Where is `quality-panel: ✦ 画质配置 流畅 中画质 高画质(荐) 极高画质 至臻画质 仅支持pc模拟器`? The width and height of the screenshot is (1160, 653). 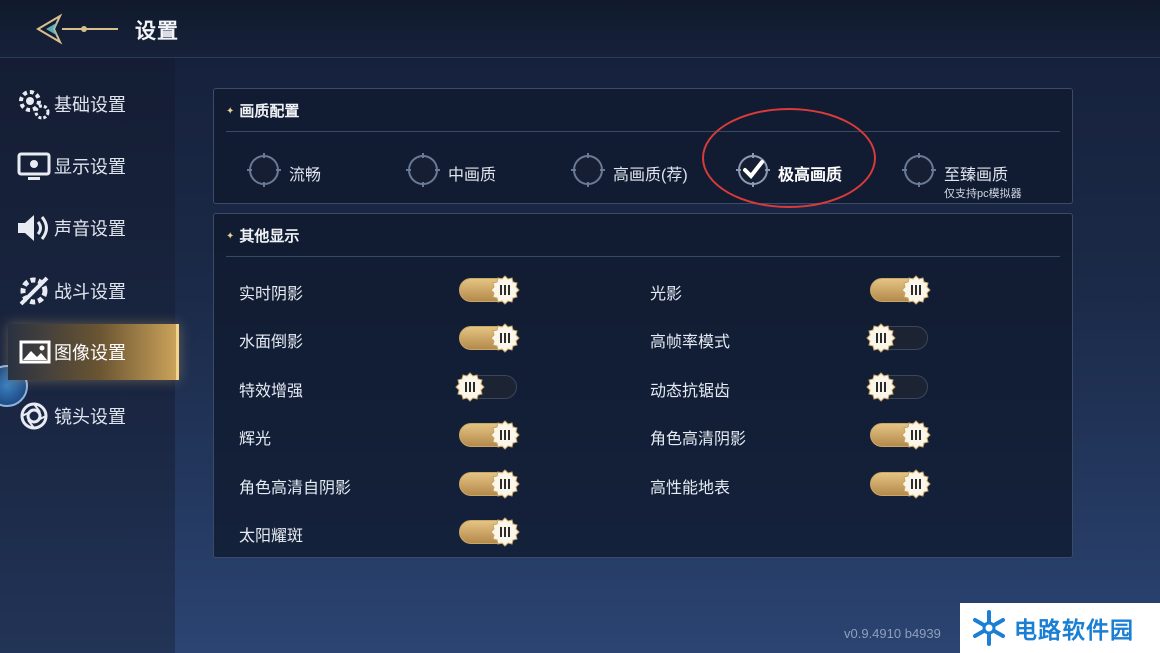 quality-panel: ✦ 画质配置 流畅 中画质 高画质(荐) 极高画质 至臻画质 仅支持pc模拟器 is located at coordinates (643, 148).